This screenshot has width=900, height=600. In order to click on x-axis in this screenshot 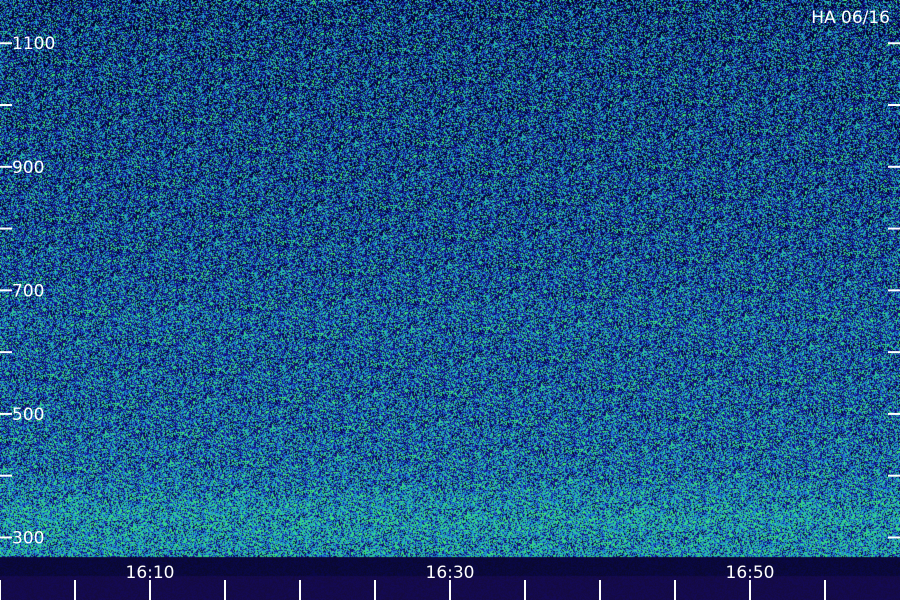, I will do `click(413, 590)`.